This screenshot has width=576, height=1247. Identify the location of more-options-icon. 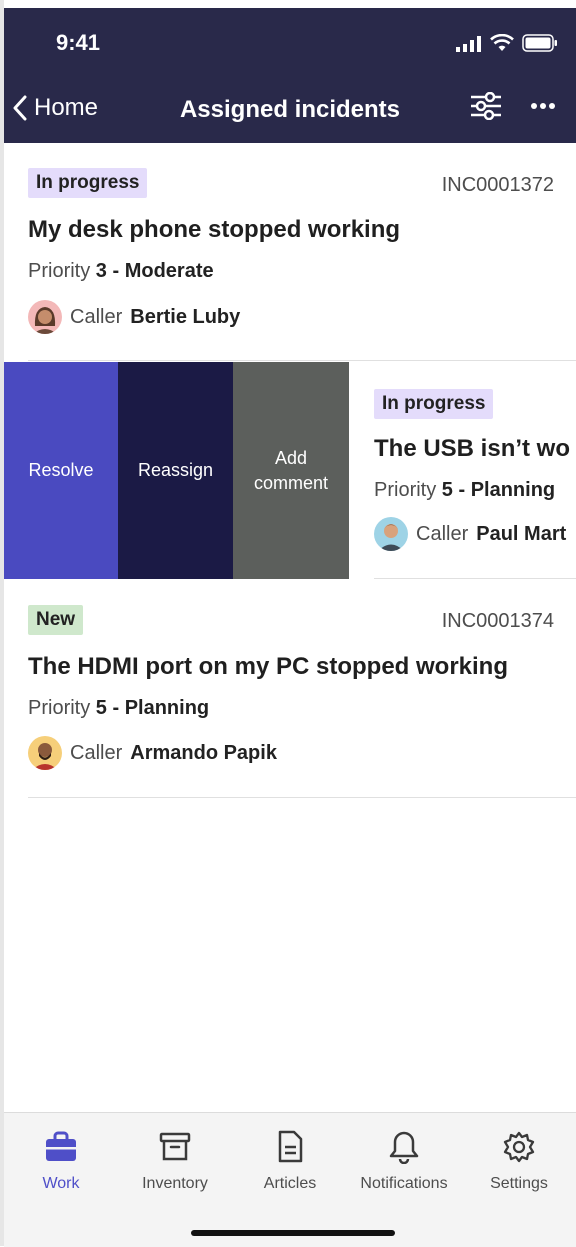
(543, 106).